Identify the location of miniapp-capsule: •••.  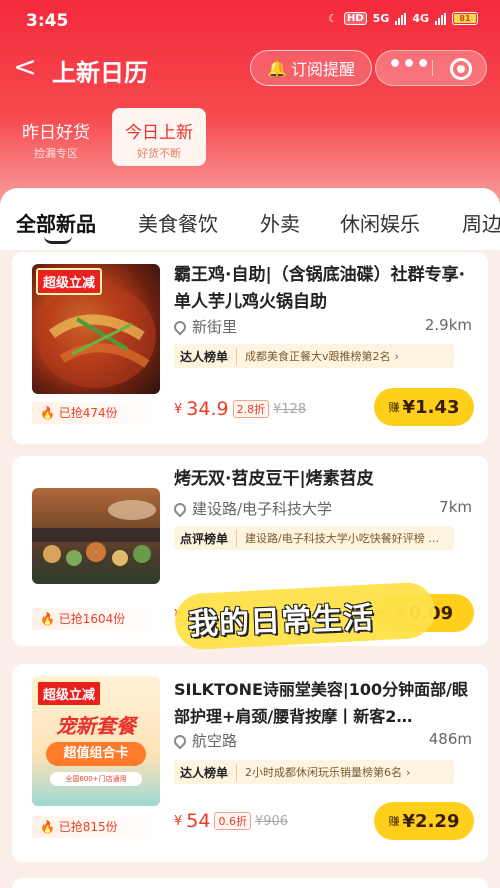
(431, 68).